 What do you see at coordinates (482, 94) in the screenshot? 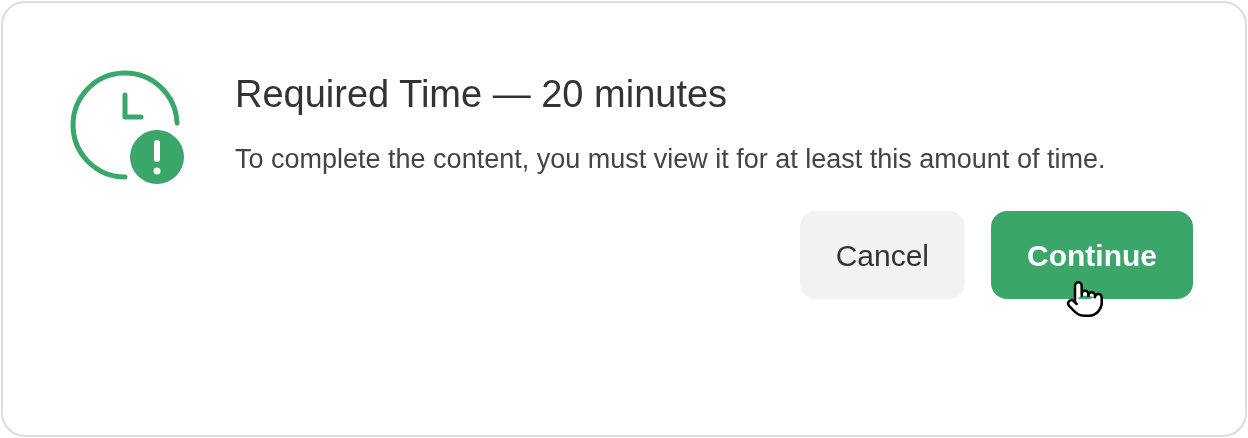
I see `dialog-title: Required Time — 20 minutes` at bounding box center [482, 94].